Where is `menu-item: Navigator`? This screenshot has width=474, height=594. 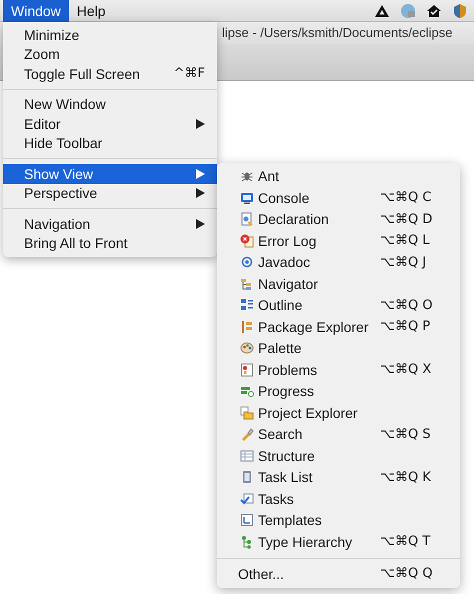 menu-item: Navigator is located at coordinates (319, 284).